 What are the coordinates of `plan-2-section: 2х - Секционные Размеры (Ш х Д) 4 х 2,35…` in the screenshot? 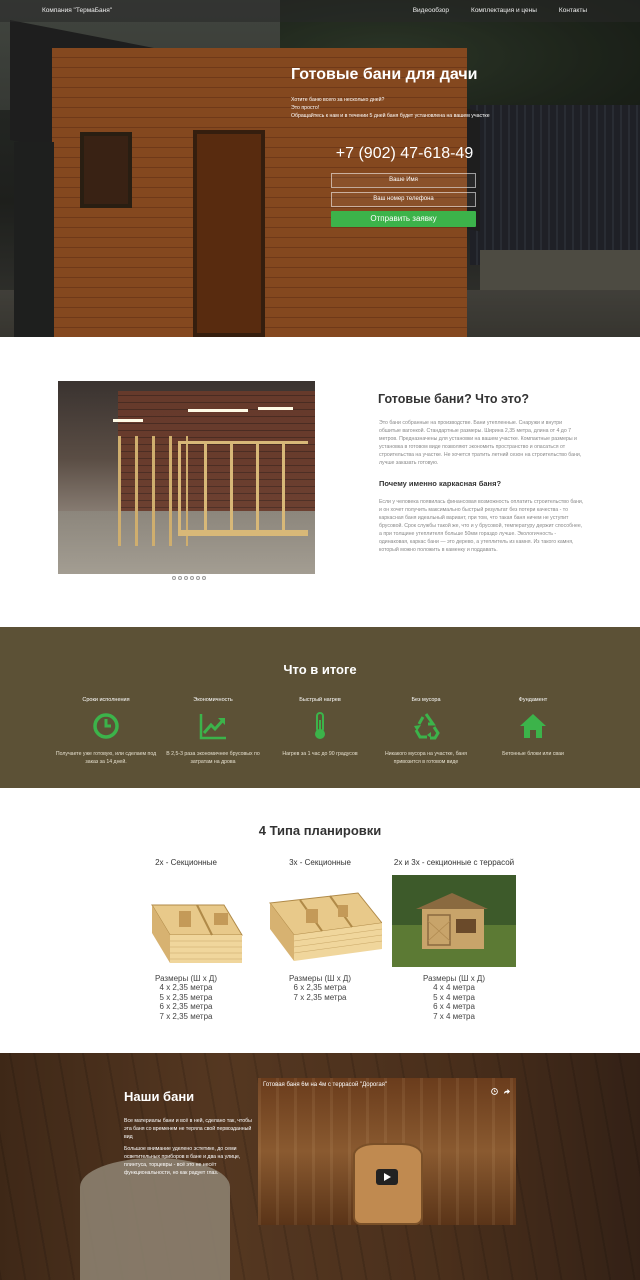 It's located at (186, 939).